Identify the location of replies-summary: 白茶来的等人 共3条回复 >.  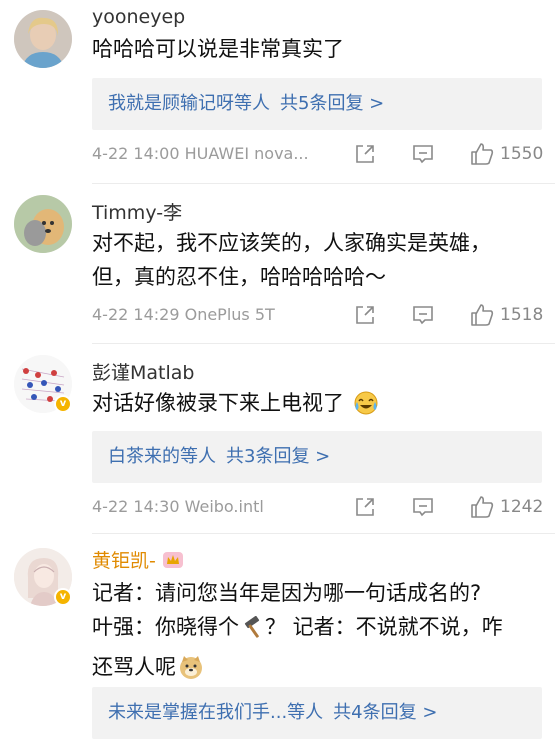
(317, 457).